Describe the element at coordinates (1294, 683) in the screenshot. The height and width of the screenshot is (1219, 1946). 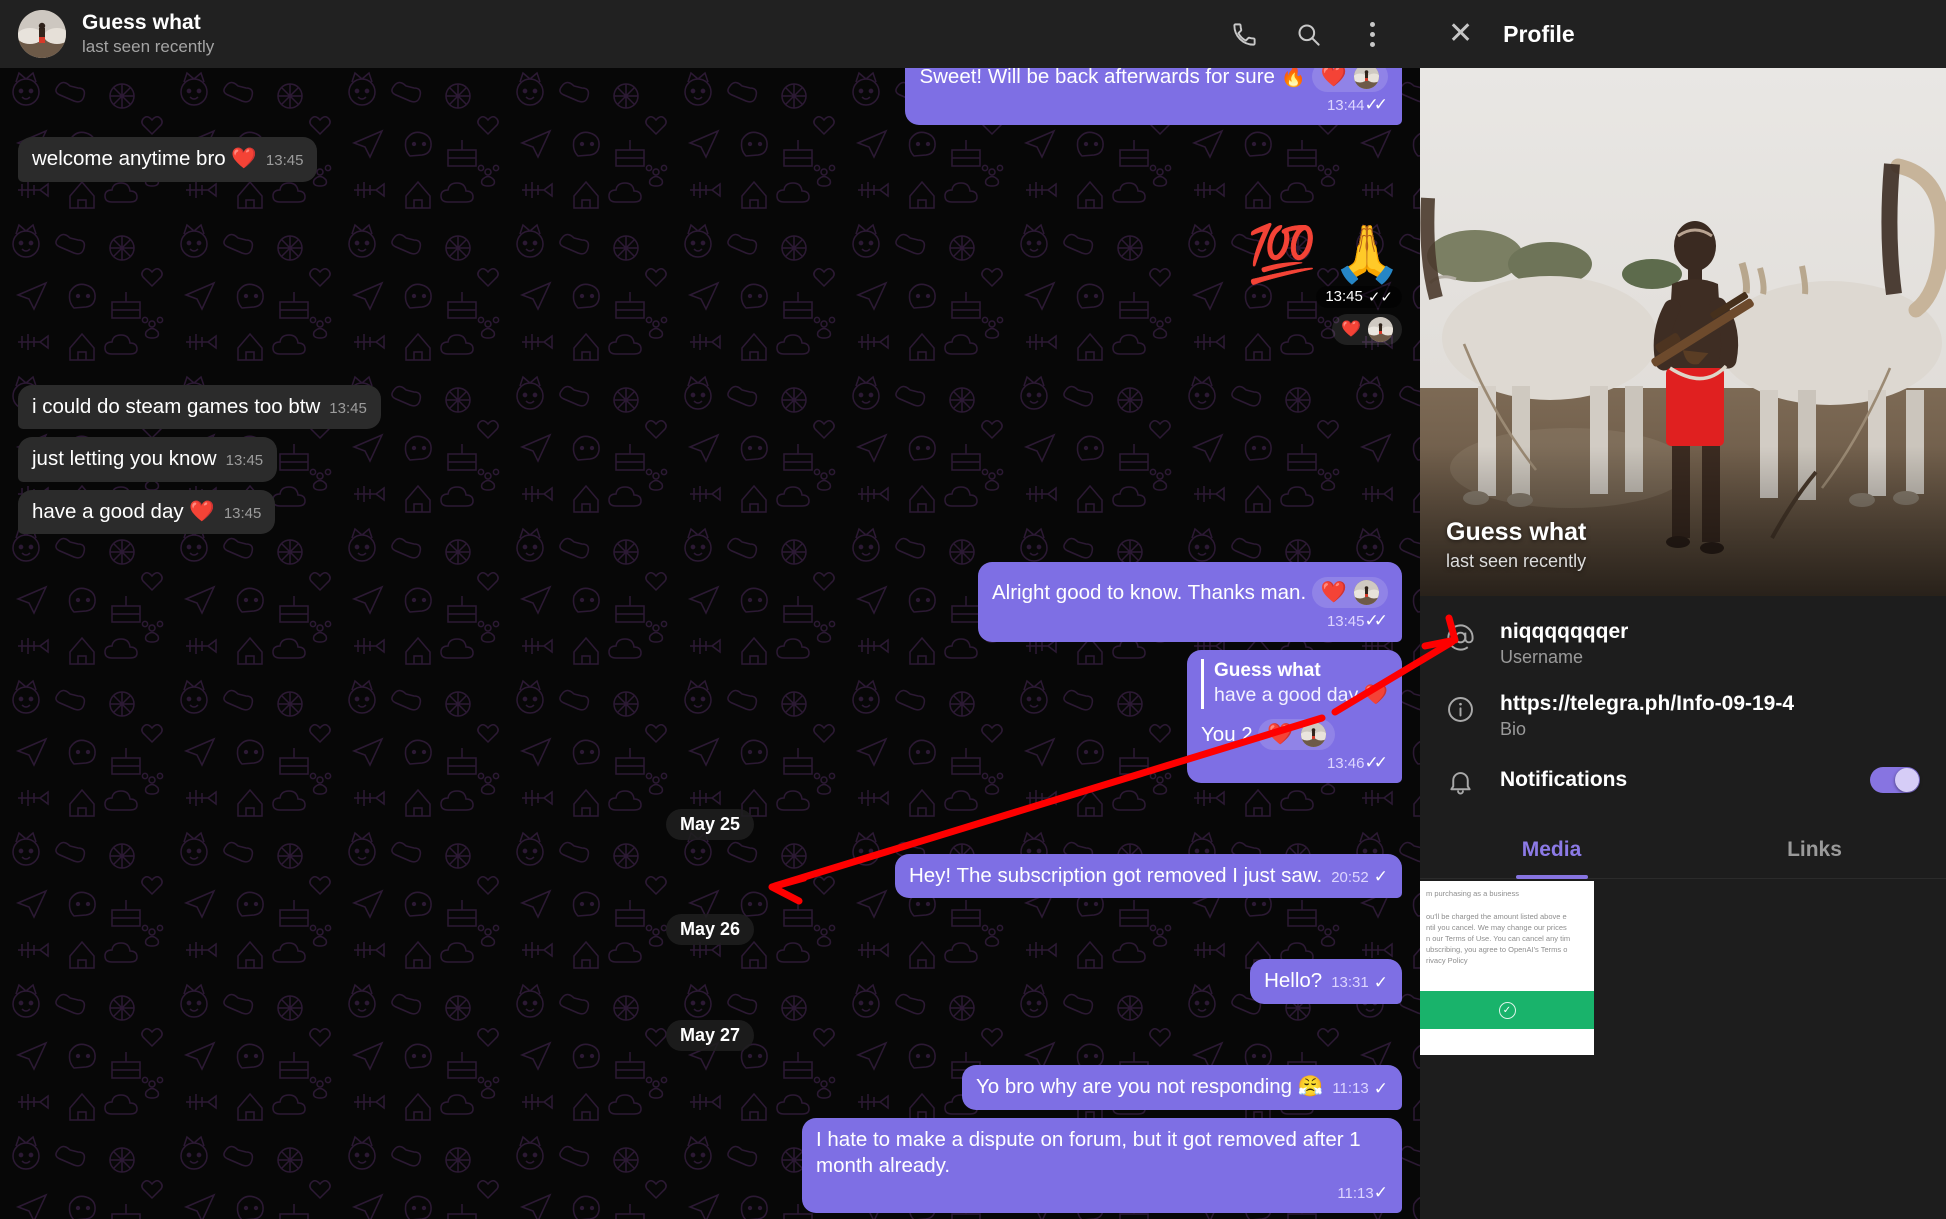
I see `reply-quote: Guess what have a good day ❤️` at that location.